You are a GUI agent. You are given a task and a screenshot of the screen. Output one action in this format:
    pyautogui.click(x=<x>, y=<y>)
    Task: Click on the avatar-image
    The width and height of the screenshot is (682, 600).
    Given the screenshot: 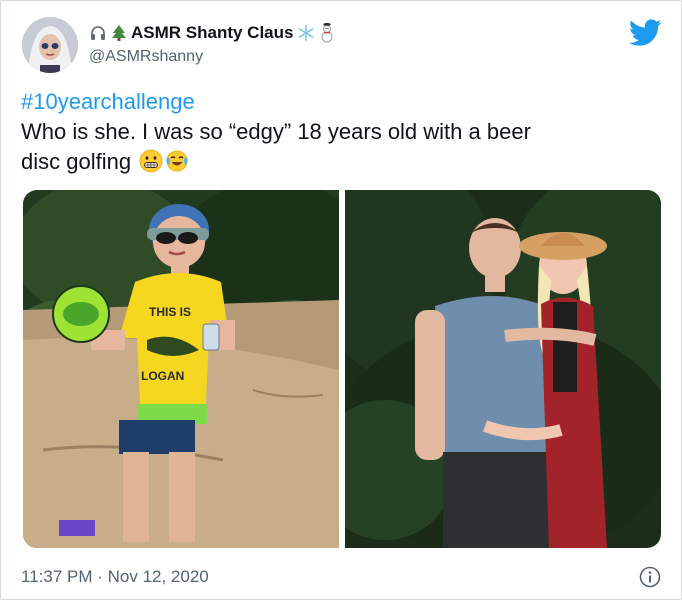 What is the action you would take?
    pyautogui.click(x=50, y=45)
    